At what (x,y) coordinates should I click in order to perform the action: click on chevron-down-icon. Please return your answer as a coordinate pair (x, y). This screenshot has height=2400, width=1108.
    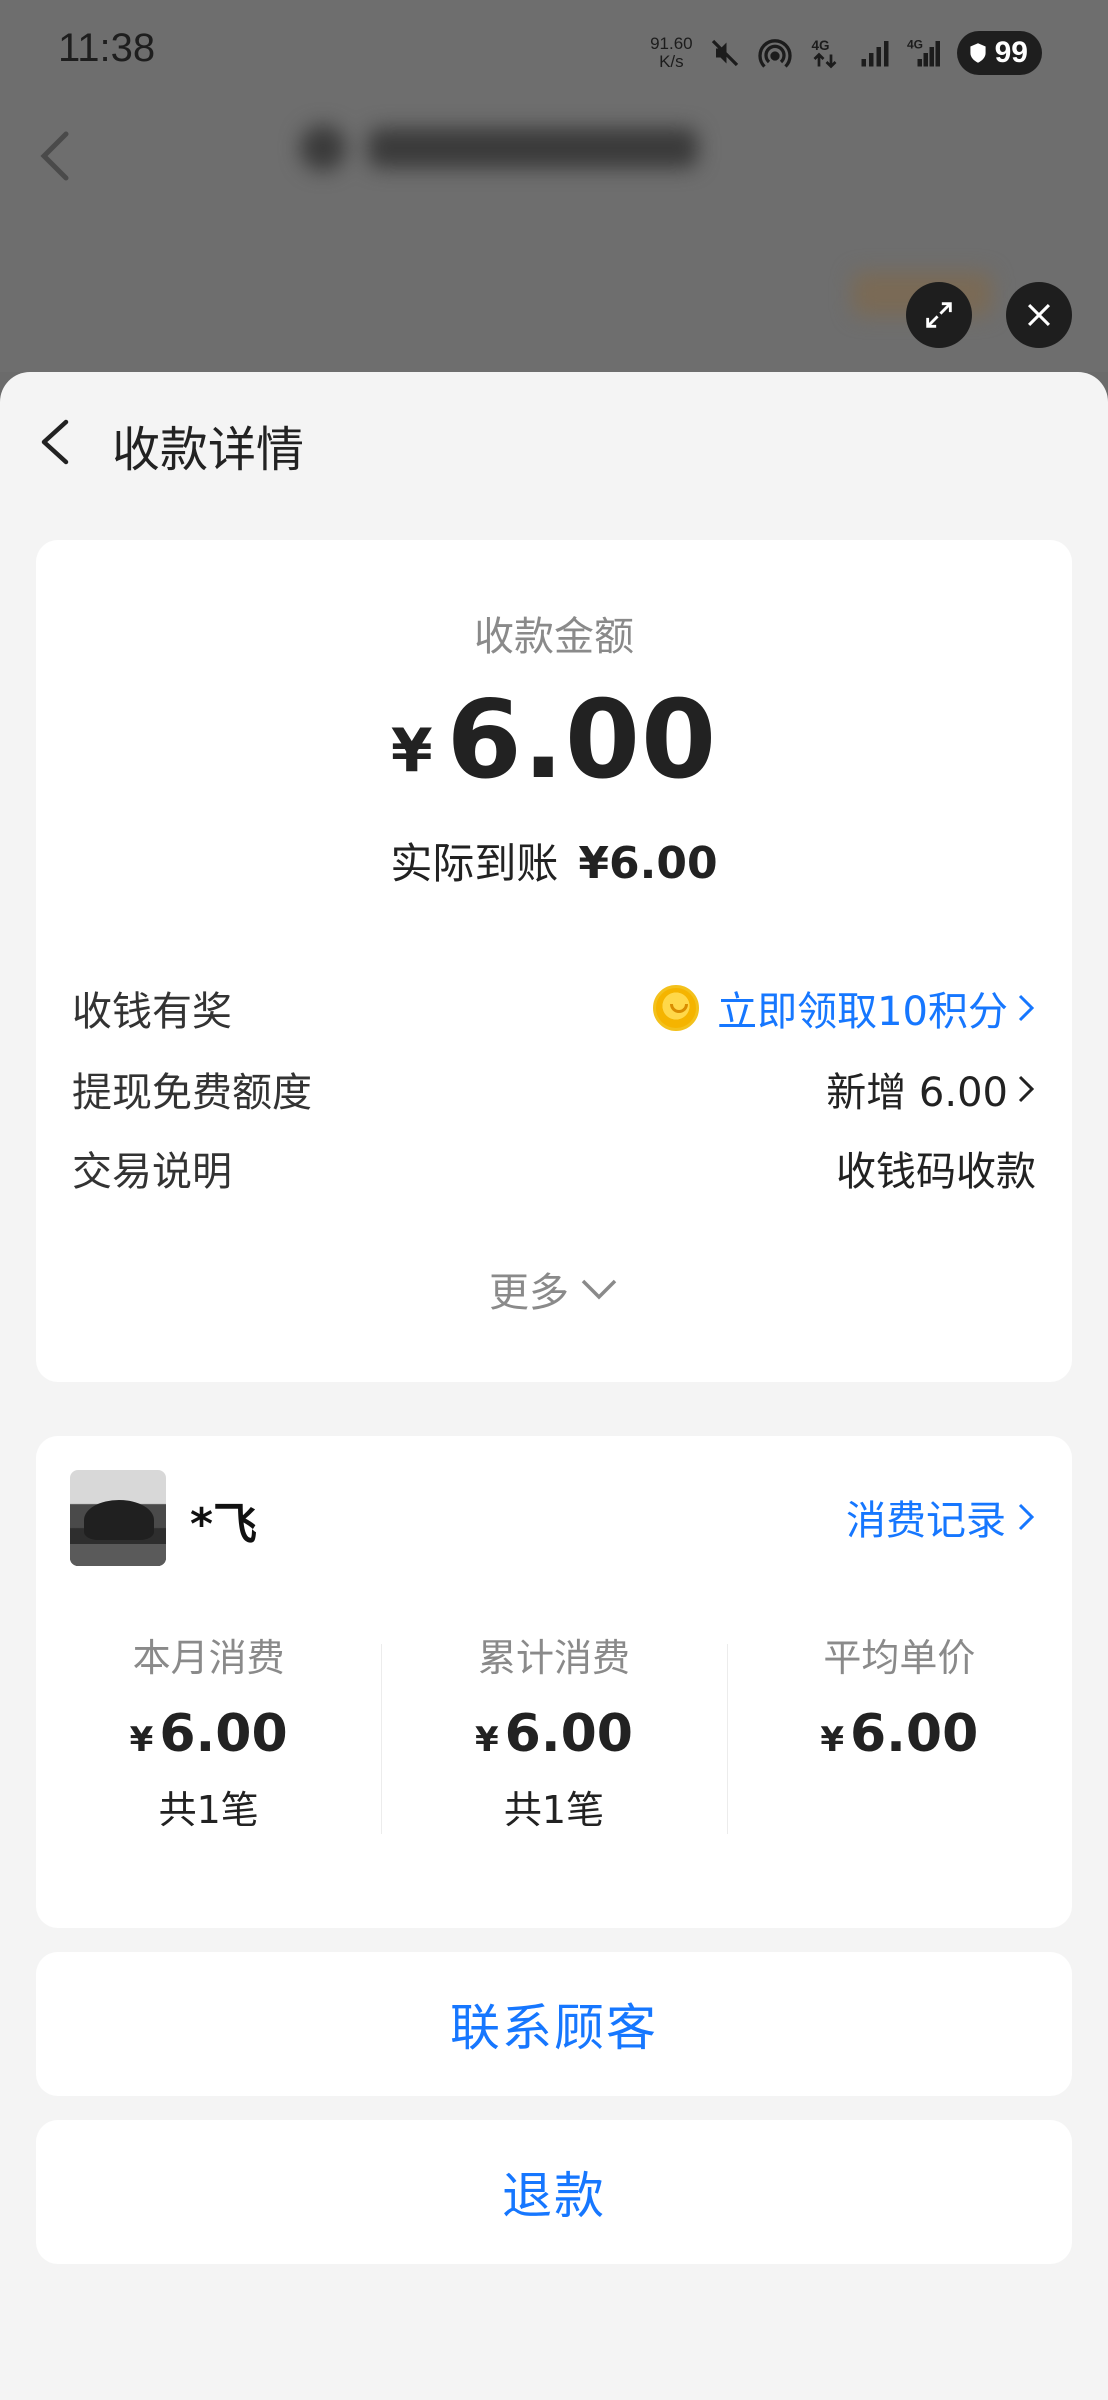
    Looking at the image, I should click on (599, 1289).